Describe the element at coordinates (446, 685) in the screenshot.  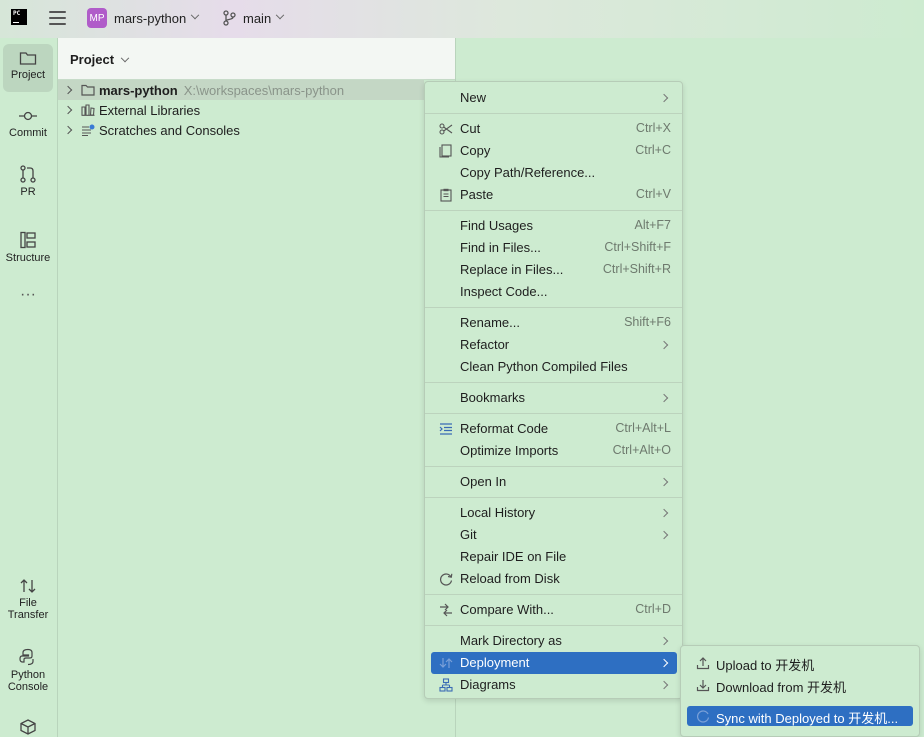
I see `diagrams-icon` at that location.